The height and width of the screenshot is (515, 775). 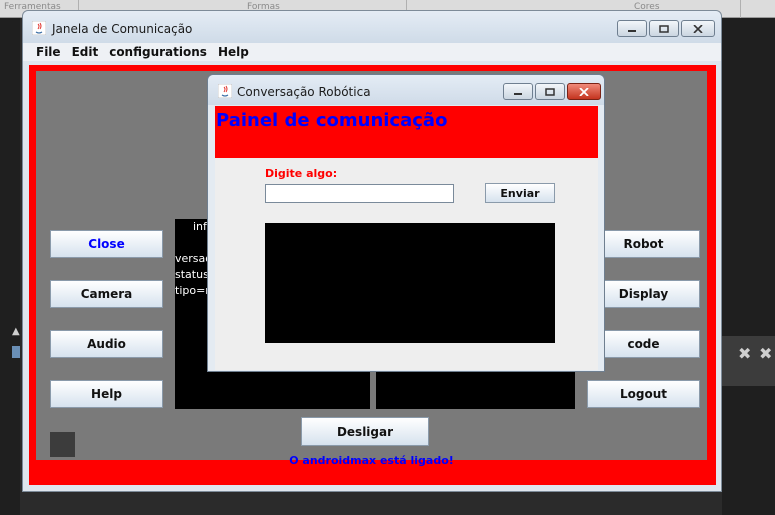 I want to click on logout-button: Logout, so click(x=643, y=394).